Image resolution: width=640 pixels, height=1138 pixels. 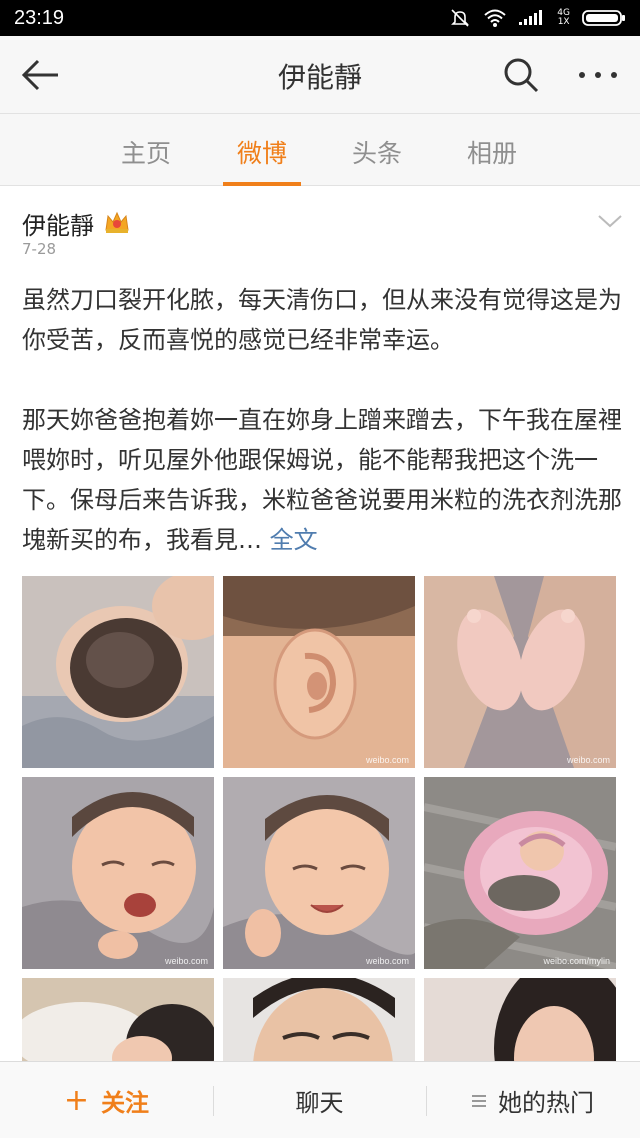 What do you see at coordinates (319, 672) in the screenshot?
I see `photo-baby-ear: weibo.com` at bounding box center [319, 672].